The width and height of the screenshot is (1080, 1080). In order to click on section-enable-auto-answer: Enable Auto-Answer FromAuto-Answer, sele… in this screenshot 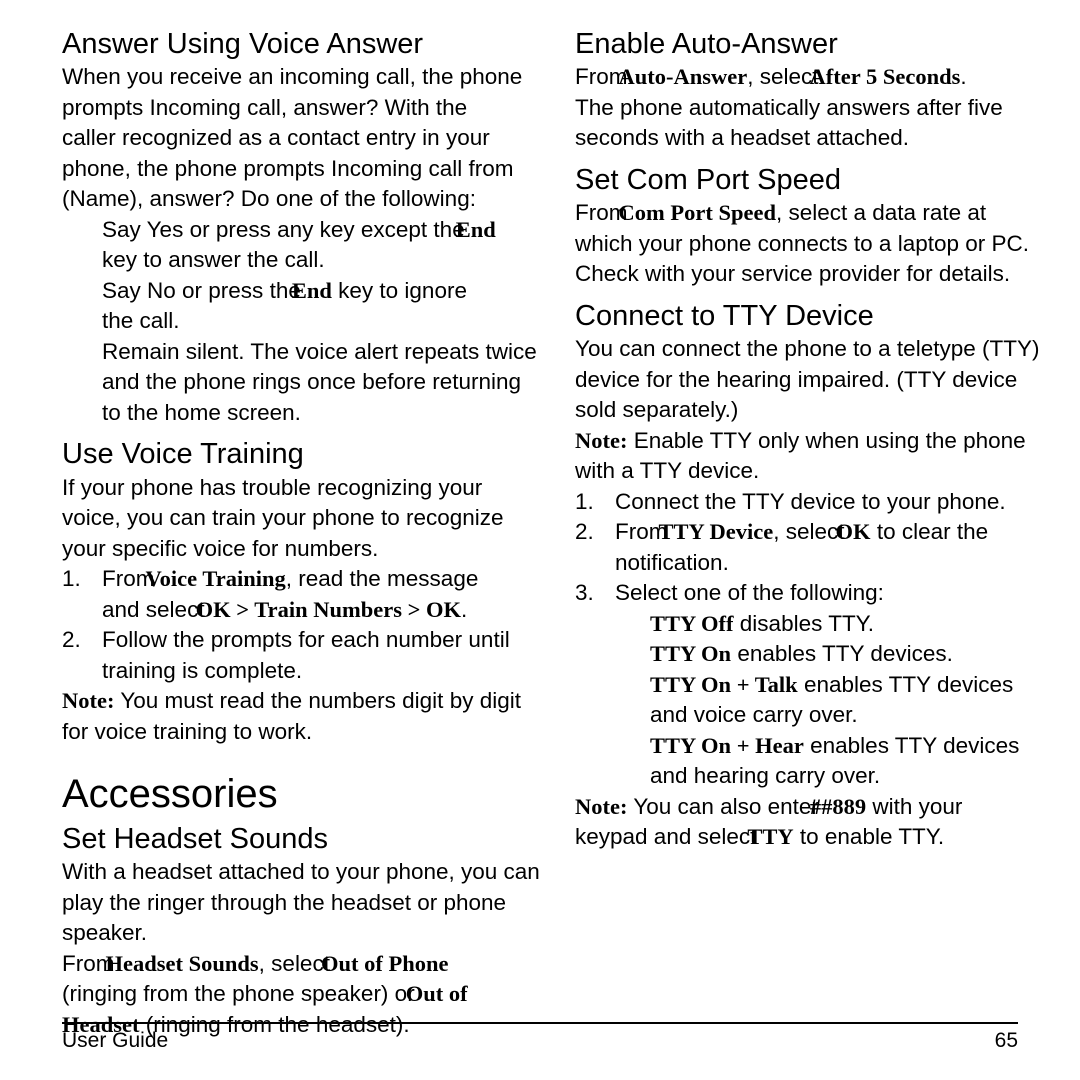, I will do `click(827, 91)`.